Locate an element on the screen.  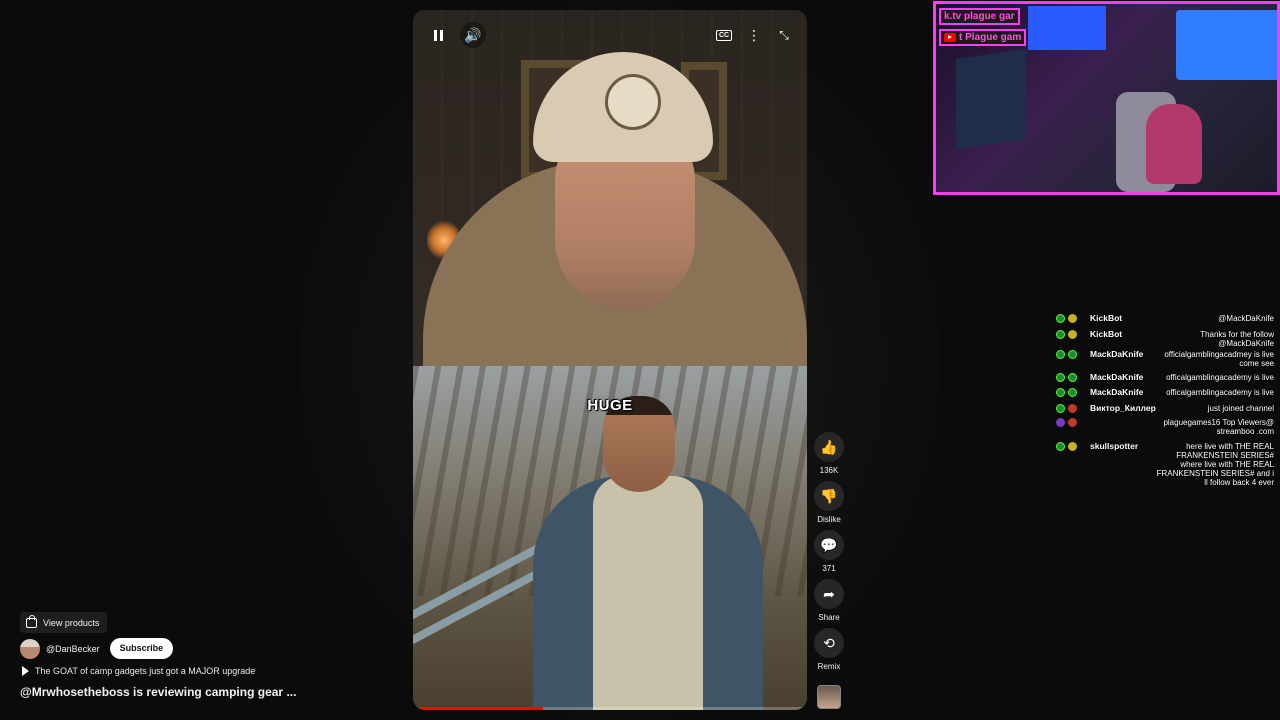
play-icon is located at coordinates (25, 671).